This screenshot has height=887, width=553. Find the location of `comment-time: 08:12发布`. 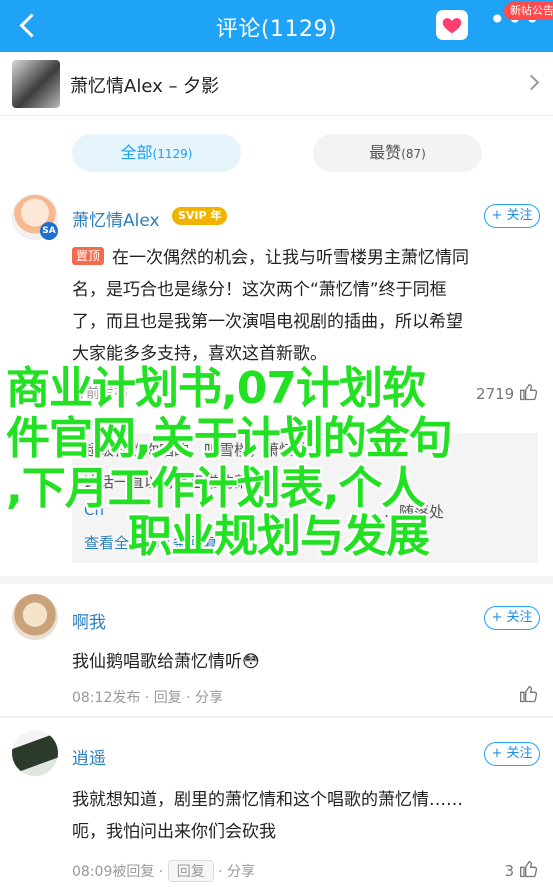

comment-time: 08:12发布 is located at coordinates (106, 698).